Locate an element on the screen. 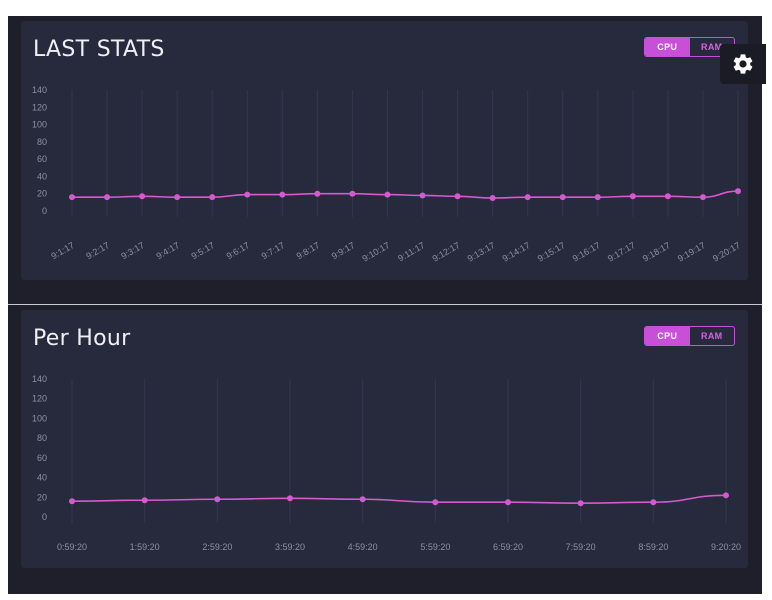 The width and height of the screenshot is (772, 600). x-tick-label: 9:9:17 is located at coordinates (343, 250).